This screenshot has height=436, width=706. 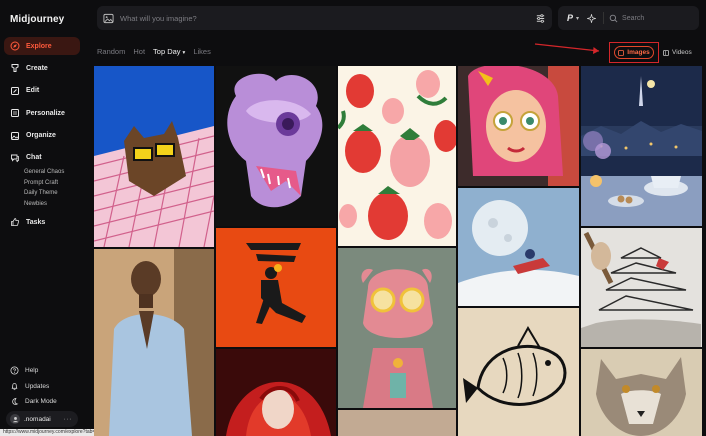 What do you see at coordinates (15, 46) in the screenshot?
I see `compass-icon` at bounding box center [15, 46].